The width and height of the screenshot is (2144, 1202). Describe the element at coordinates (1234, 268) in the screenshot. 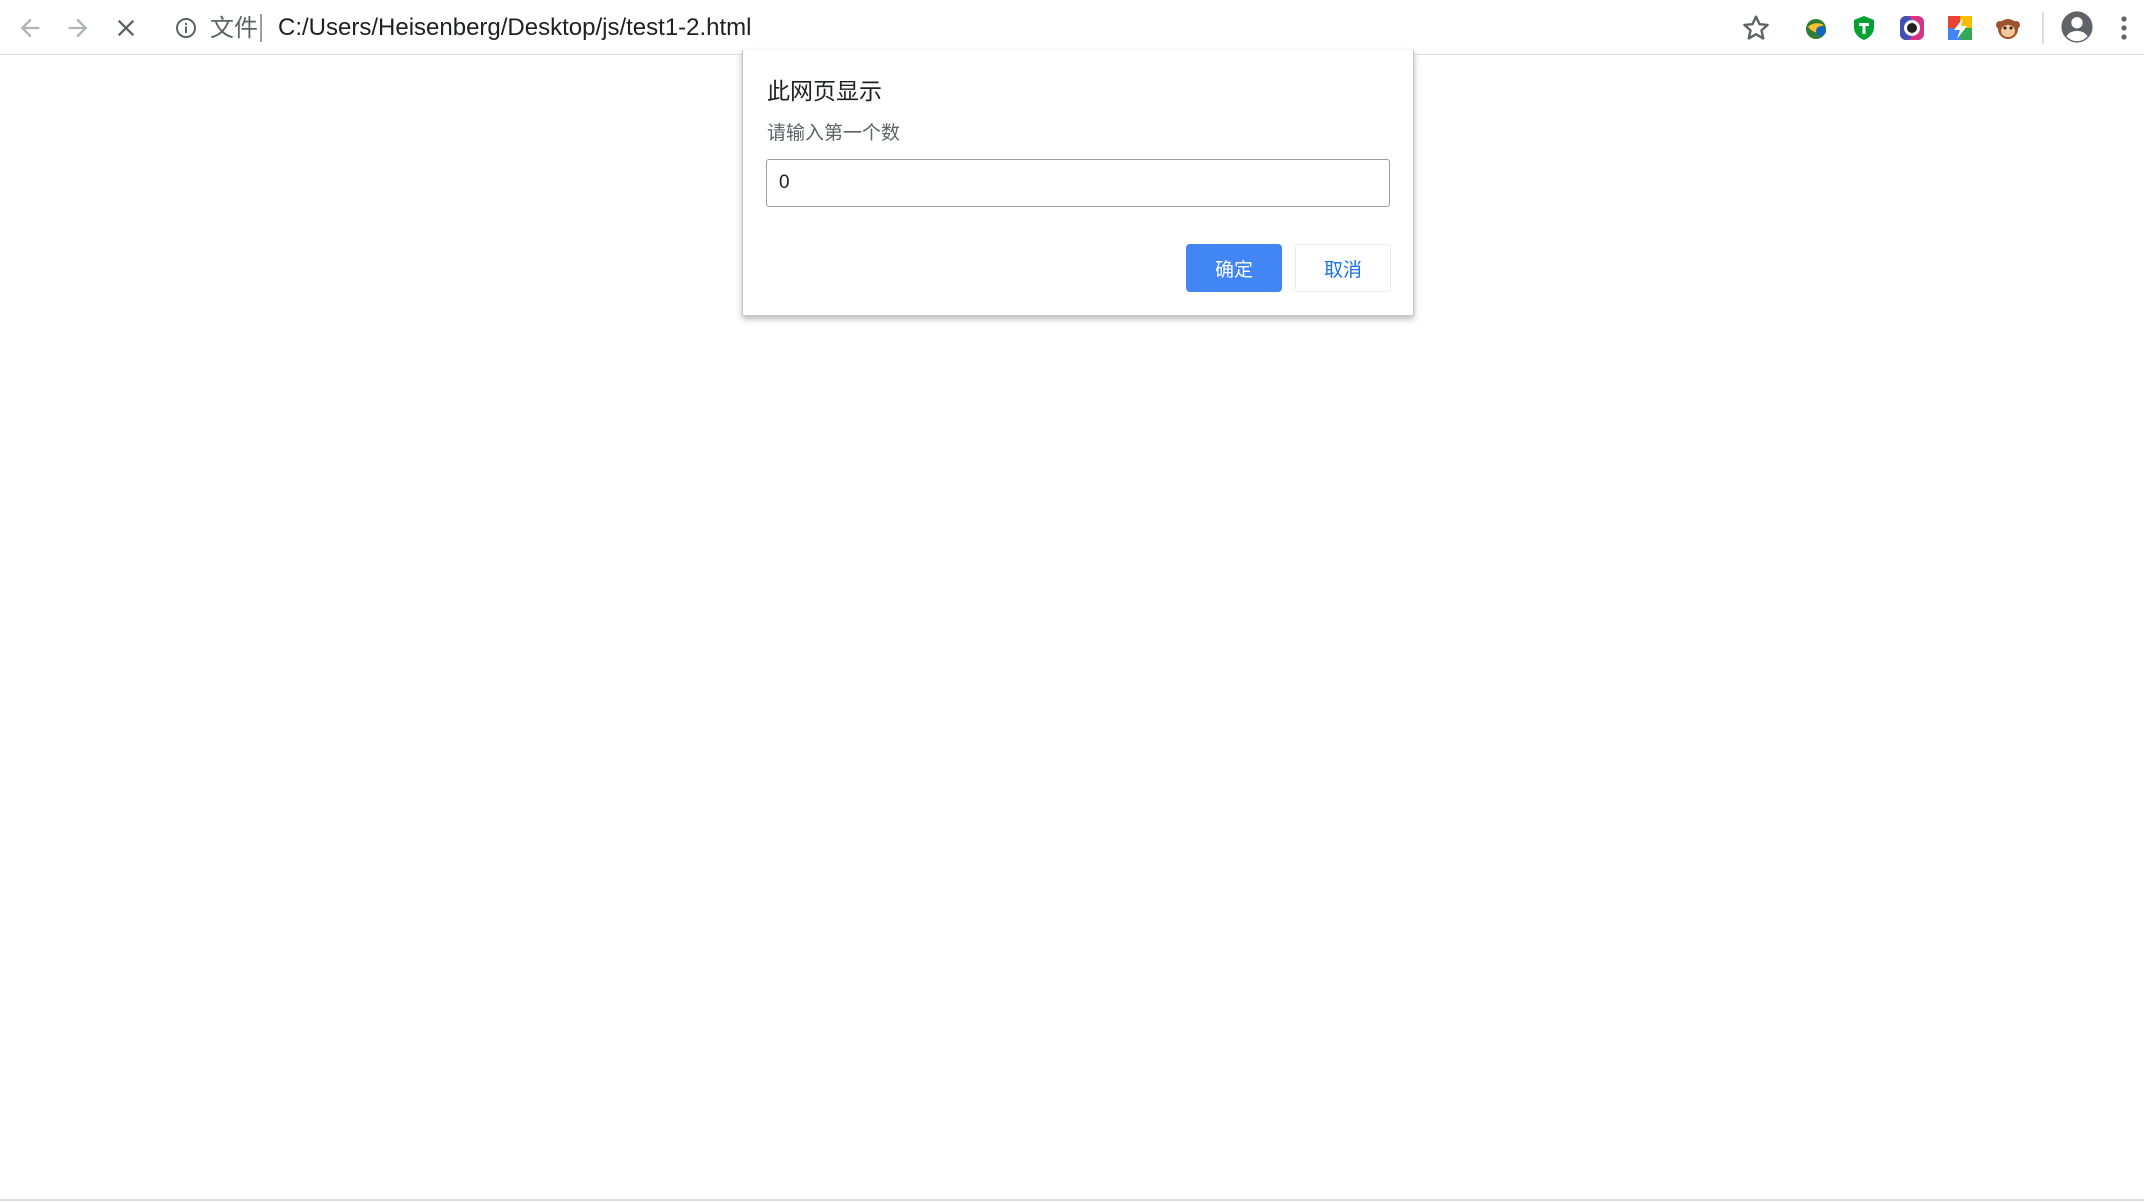

I see `ok-button: 确定` at that location.